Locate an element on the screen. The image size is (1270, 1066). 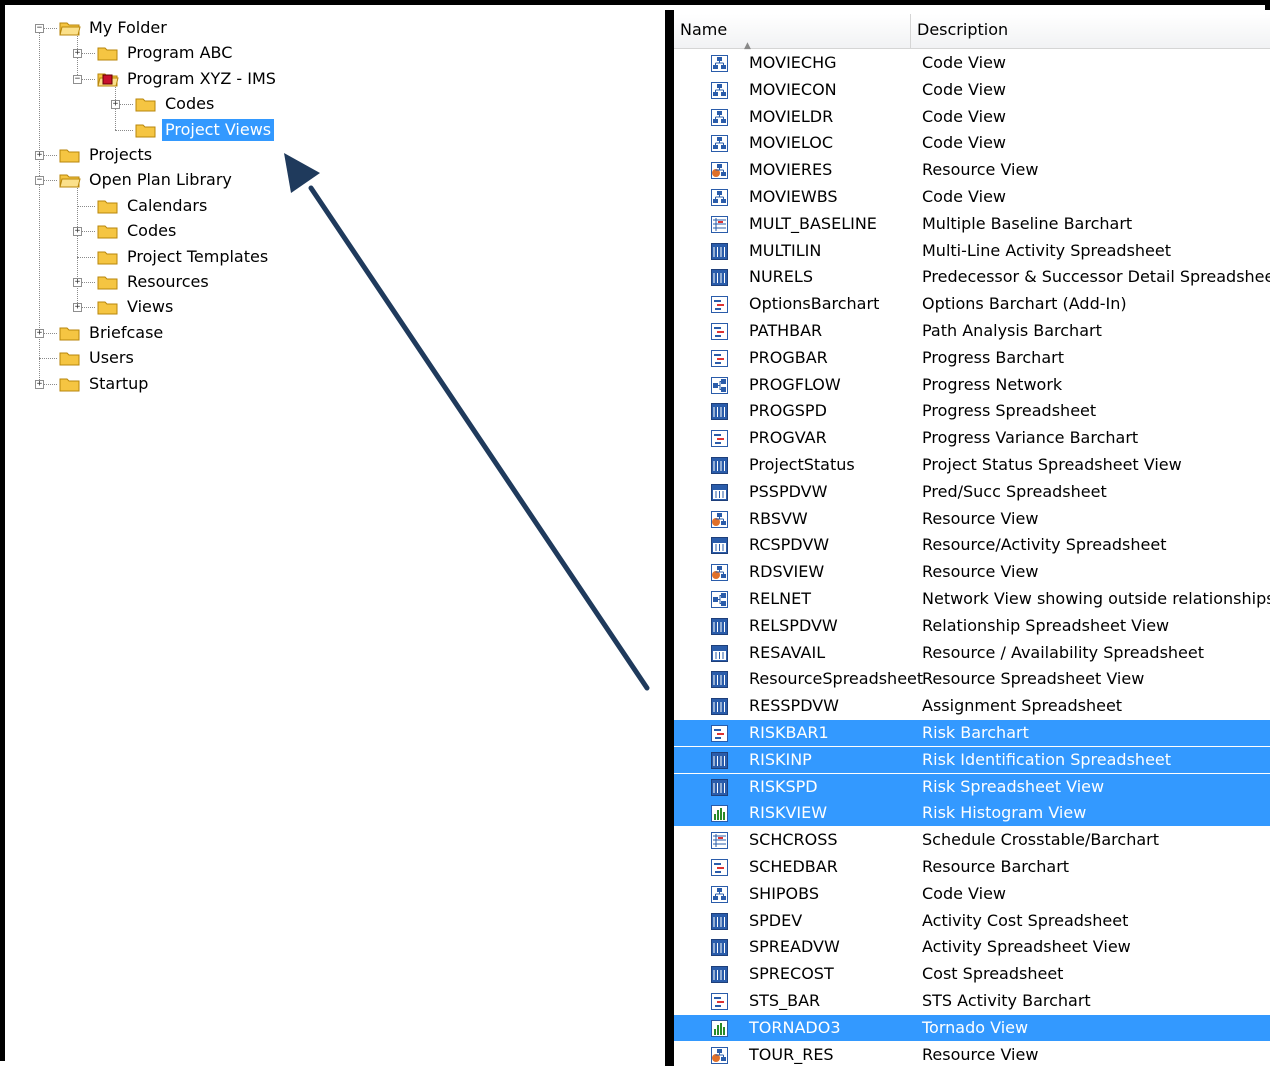
arrow-shaft is located at coordinates (479, 438).